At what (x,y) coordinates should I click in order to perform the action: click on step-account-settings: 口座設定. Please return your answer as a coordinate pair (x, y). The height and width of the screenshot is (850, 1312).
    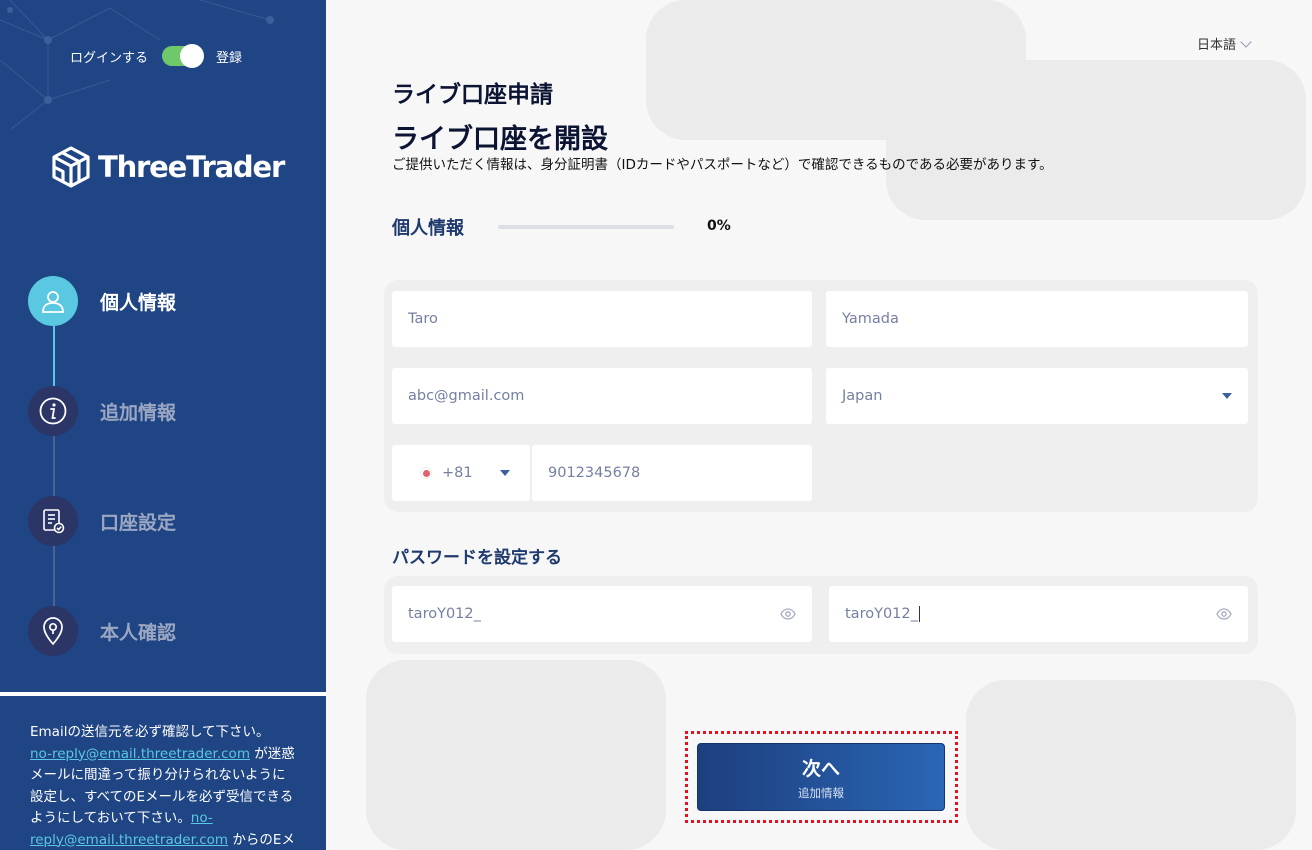
    Looking at the image, I should click on (102, 521).